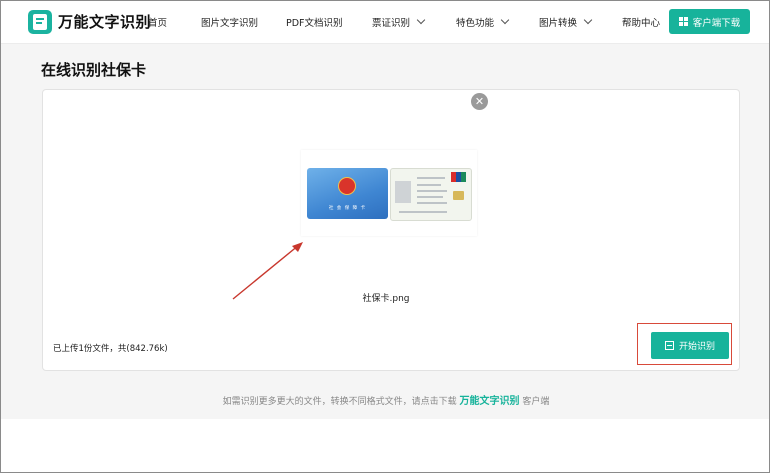  Describe the element at coordinates (389, 193) in the screenshot. I see `file-thumbnail: 社 会 保 障 卡` at that location.